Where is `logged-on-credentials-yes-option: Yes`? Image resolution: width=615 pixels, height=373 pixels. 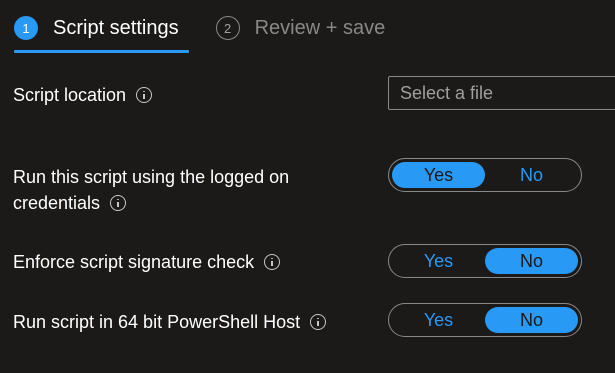 logged-on-credentials-yes-option: Yes is located at coordinates (438, 175).